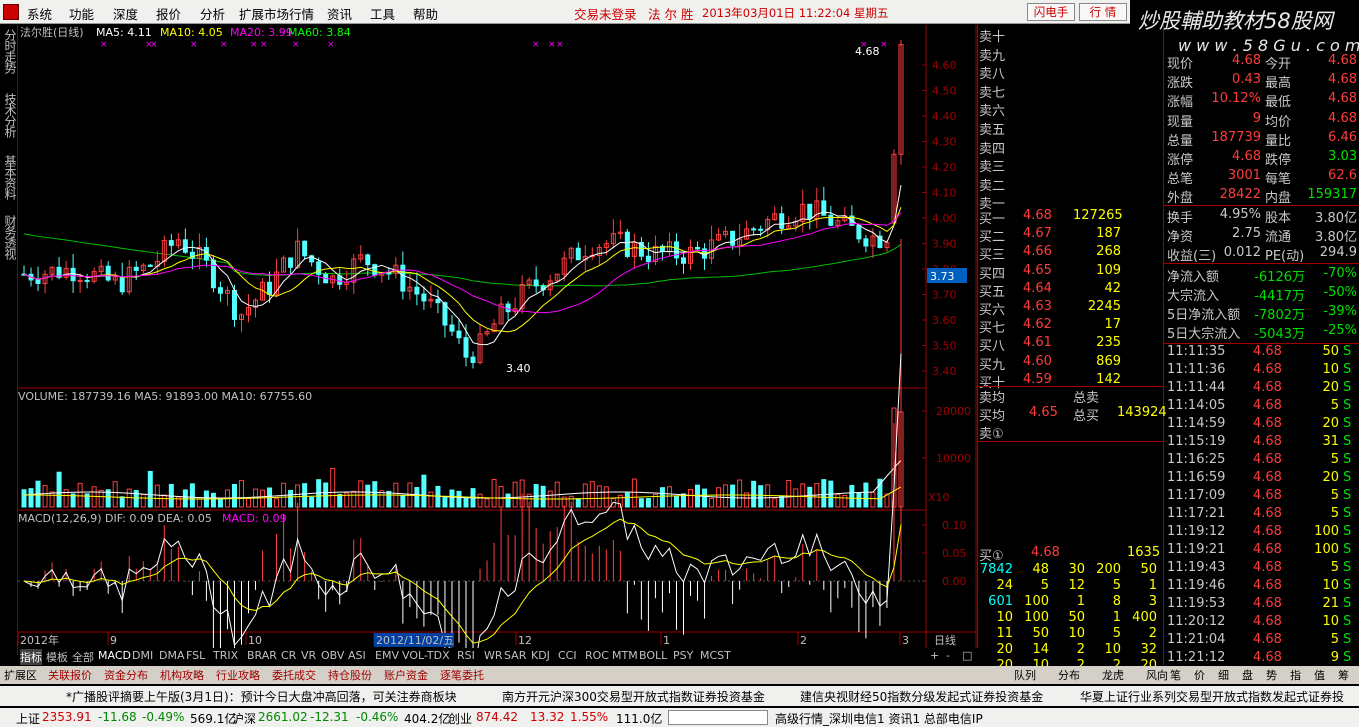  Describe the element at coordinates (1199, 675) in the screenshot. I see `side-small-tab-1: 价` at that location.